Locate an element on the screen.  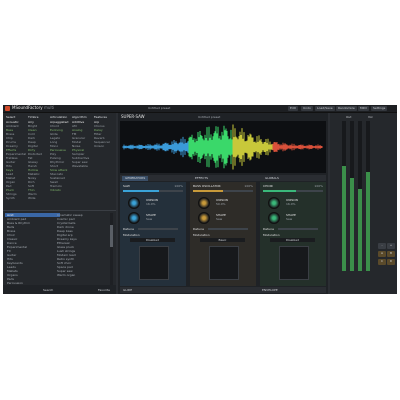
side-button: - is located at coordinates (382, 246).